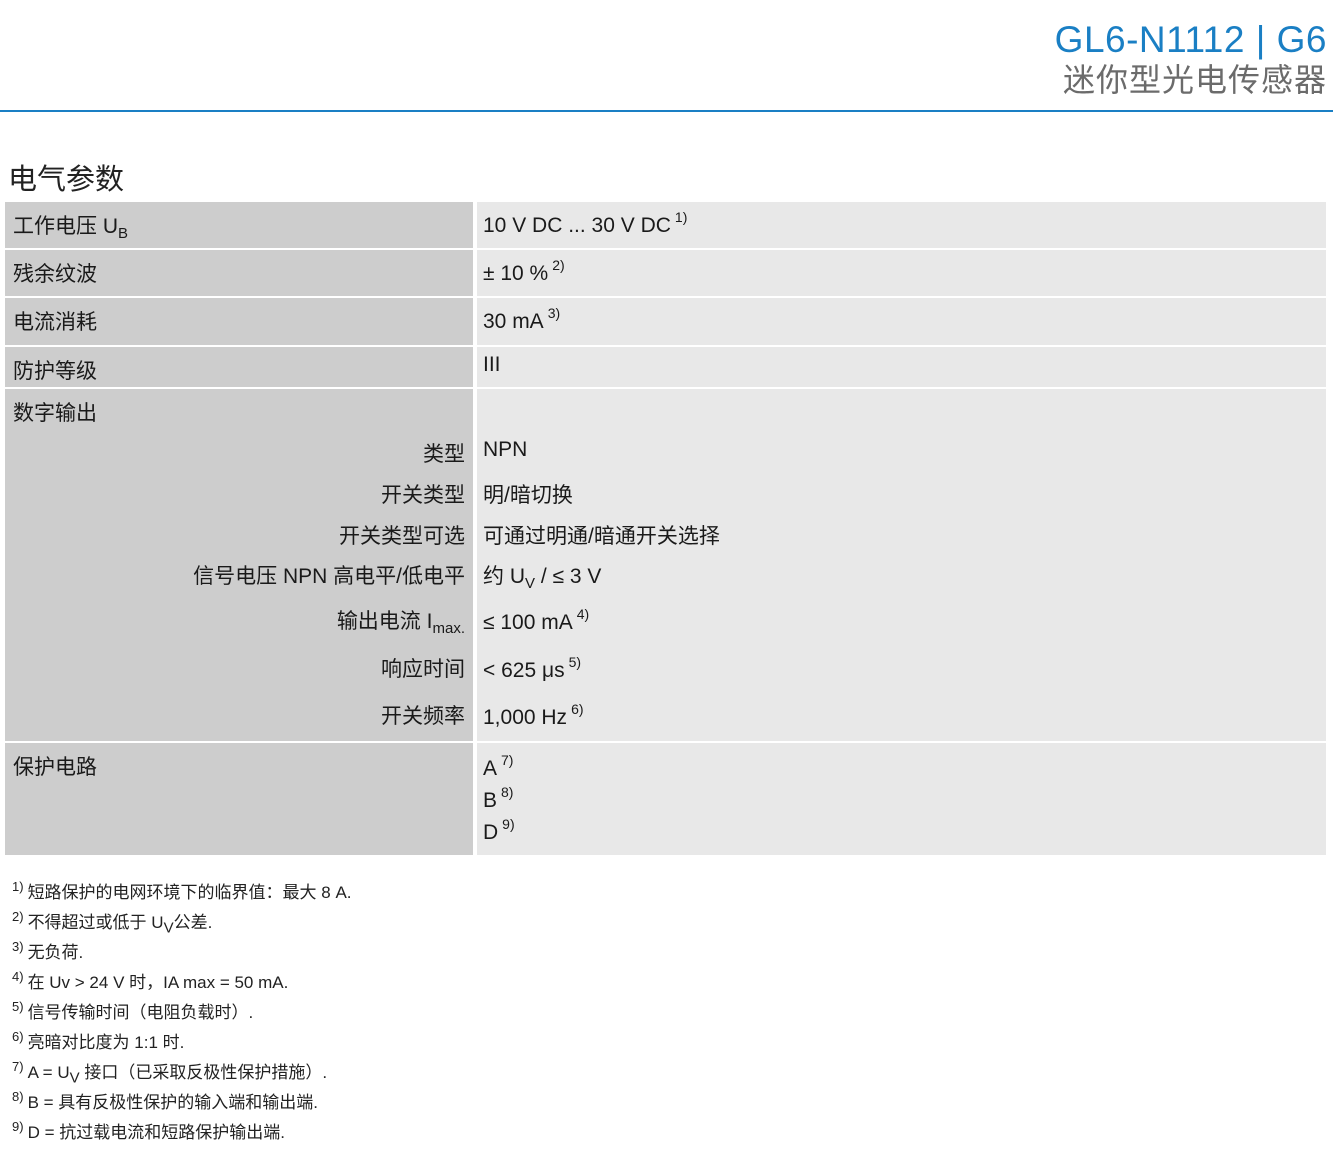  I want to click on header-rule, so click(666, 111).